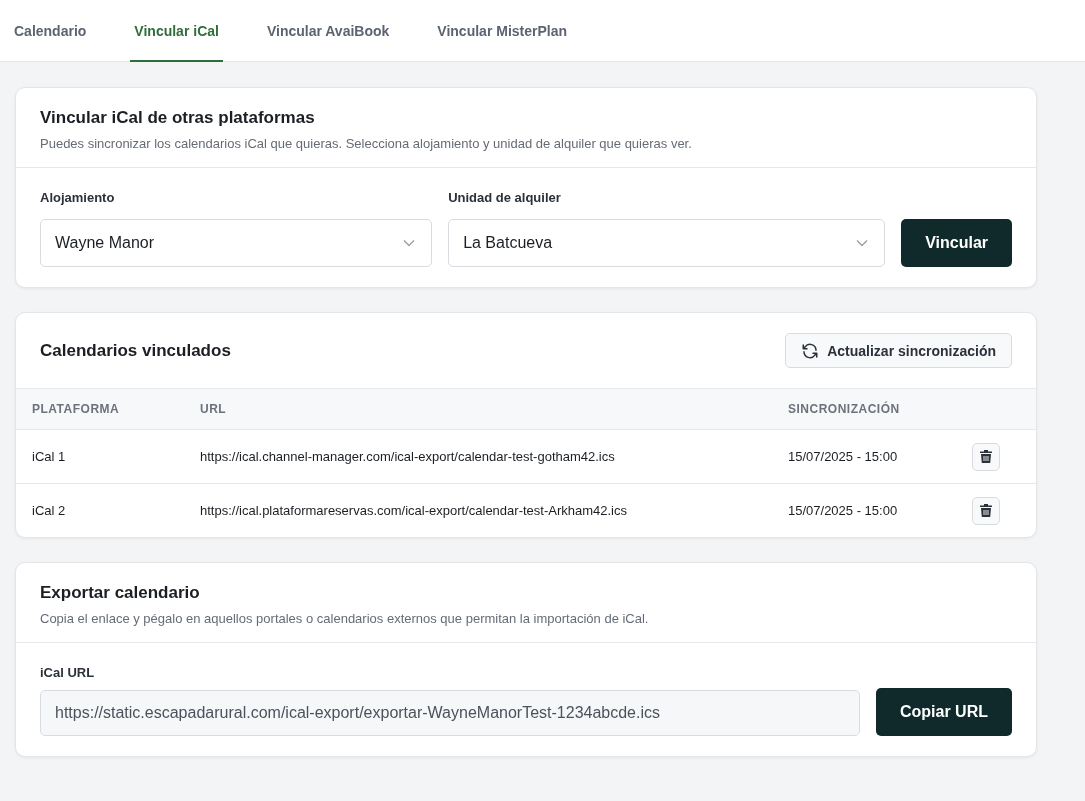 This screenshot has height=801, width=1085. I want to click on copy-url-button: Copiar URL, so click(944, 712).